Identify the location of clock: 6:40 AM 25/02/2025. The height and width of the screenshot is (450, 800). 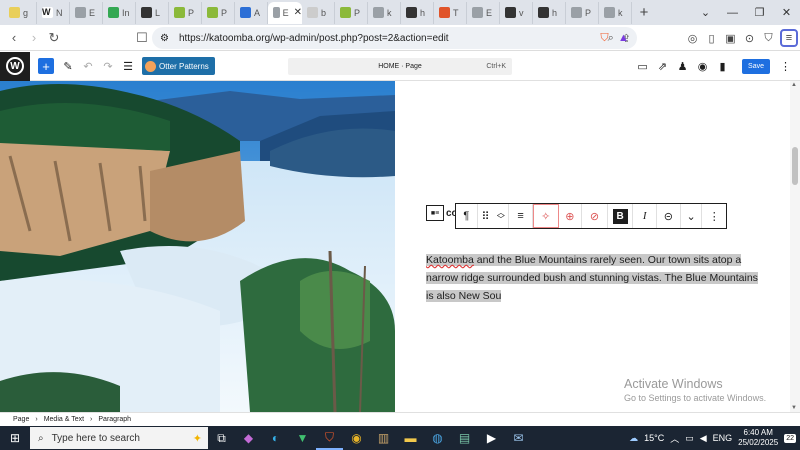
(758, 438).